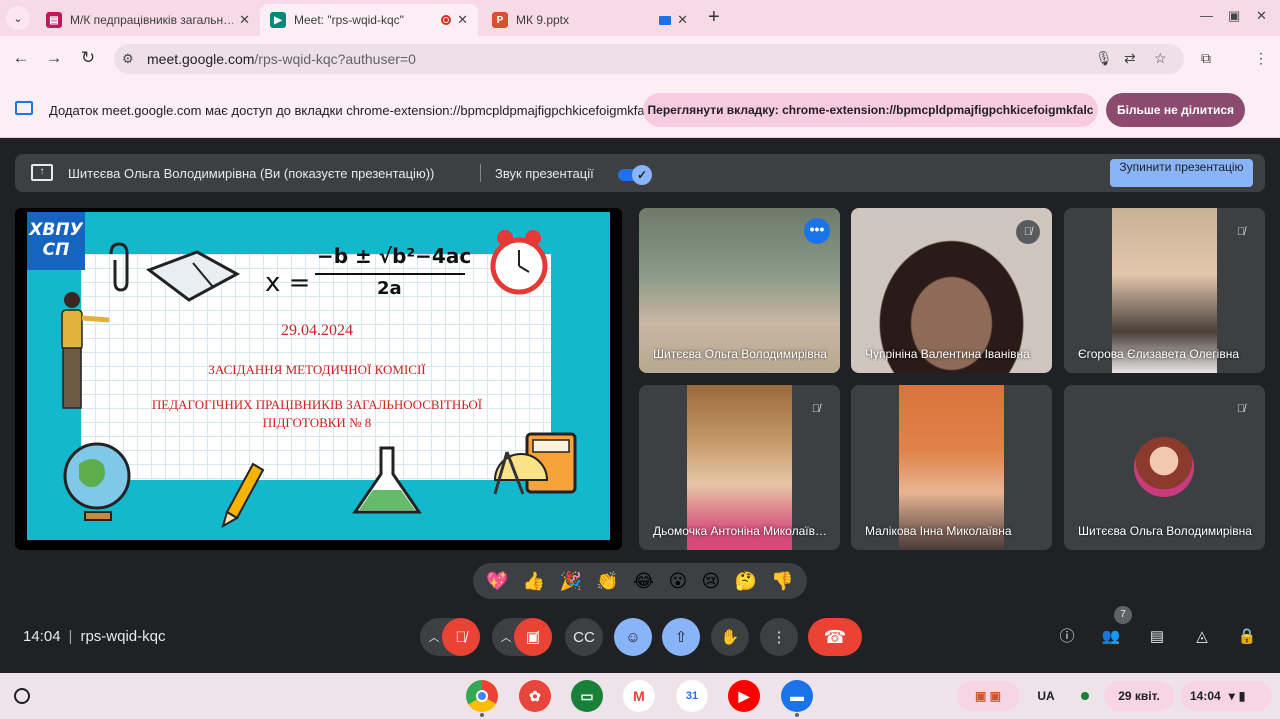  I want to click on participant-tile: 🎙̸ Шитєєва Ольга Володимирівна, so click(1164, 467).